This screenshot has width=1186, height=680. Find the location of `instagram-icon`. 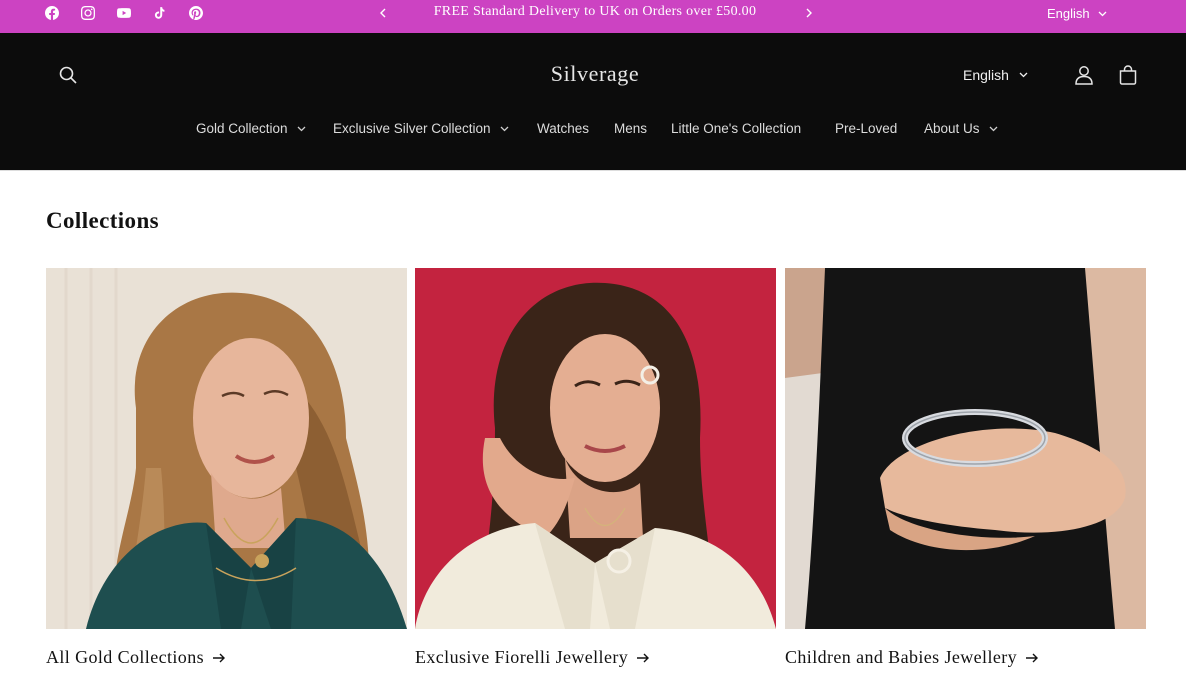

instagram-icon is located at coordinates (88, 13).